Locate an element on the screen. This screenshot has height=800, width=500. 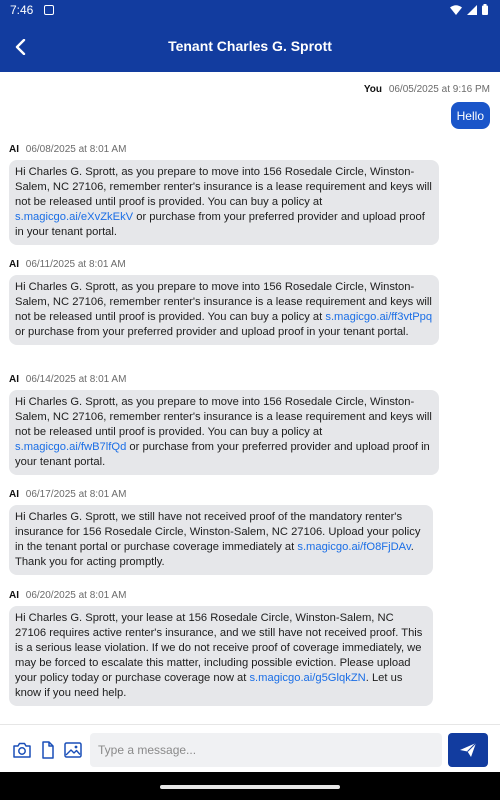
message-timestamp: 06/08/2025 at 8:01 AM is located at coordinates (76, 149).